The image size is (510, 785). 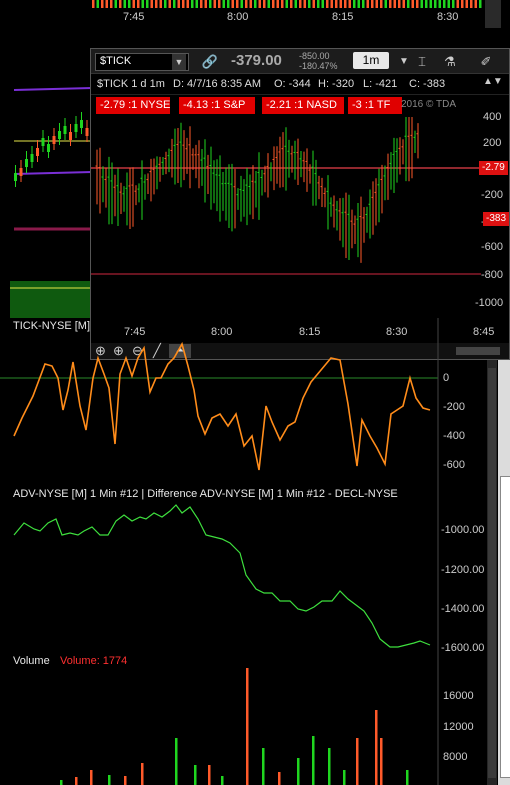 I want to click on badge-nasd: -2.21 :1 NASD, so click(x=303, y=105).